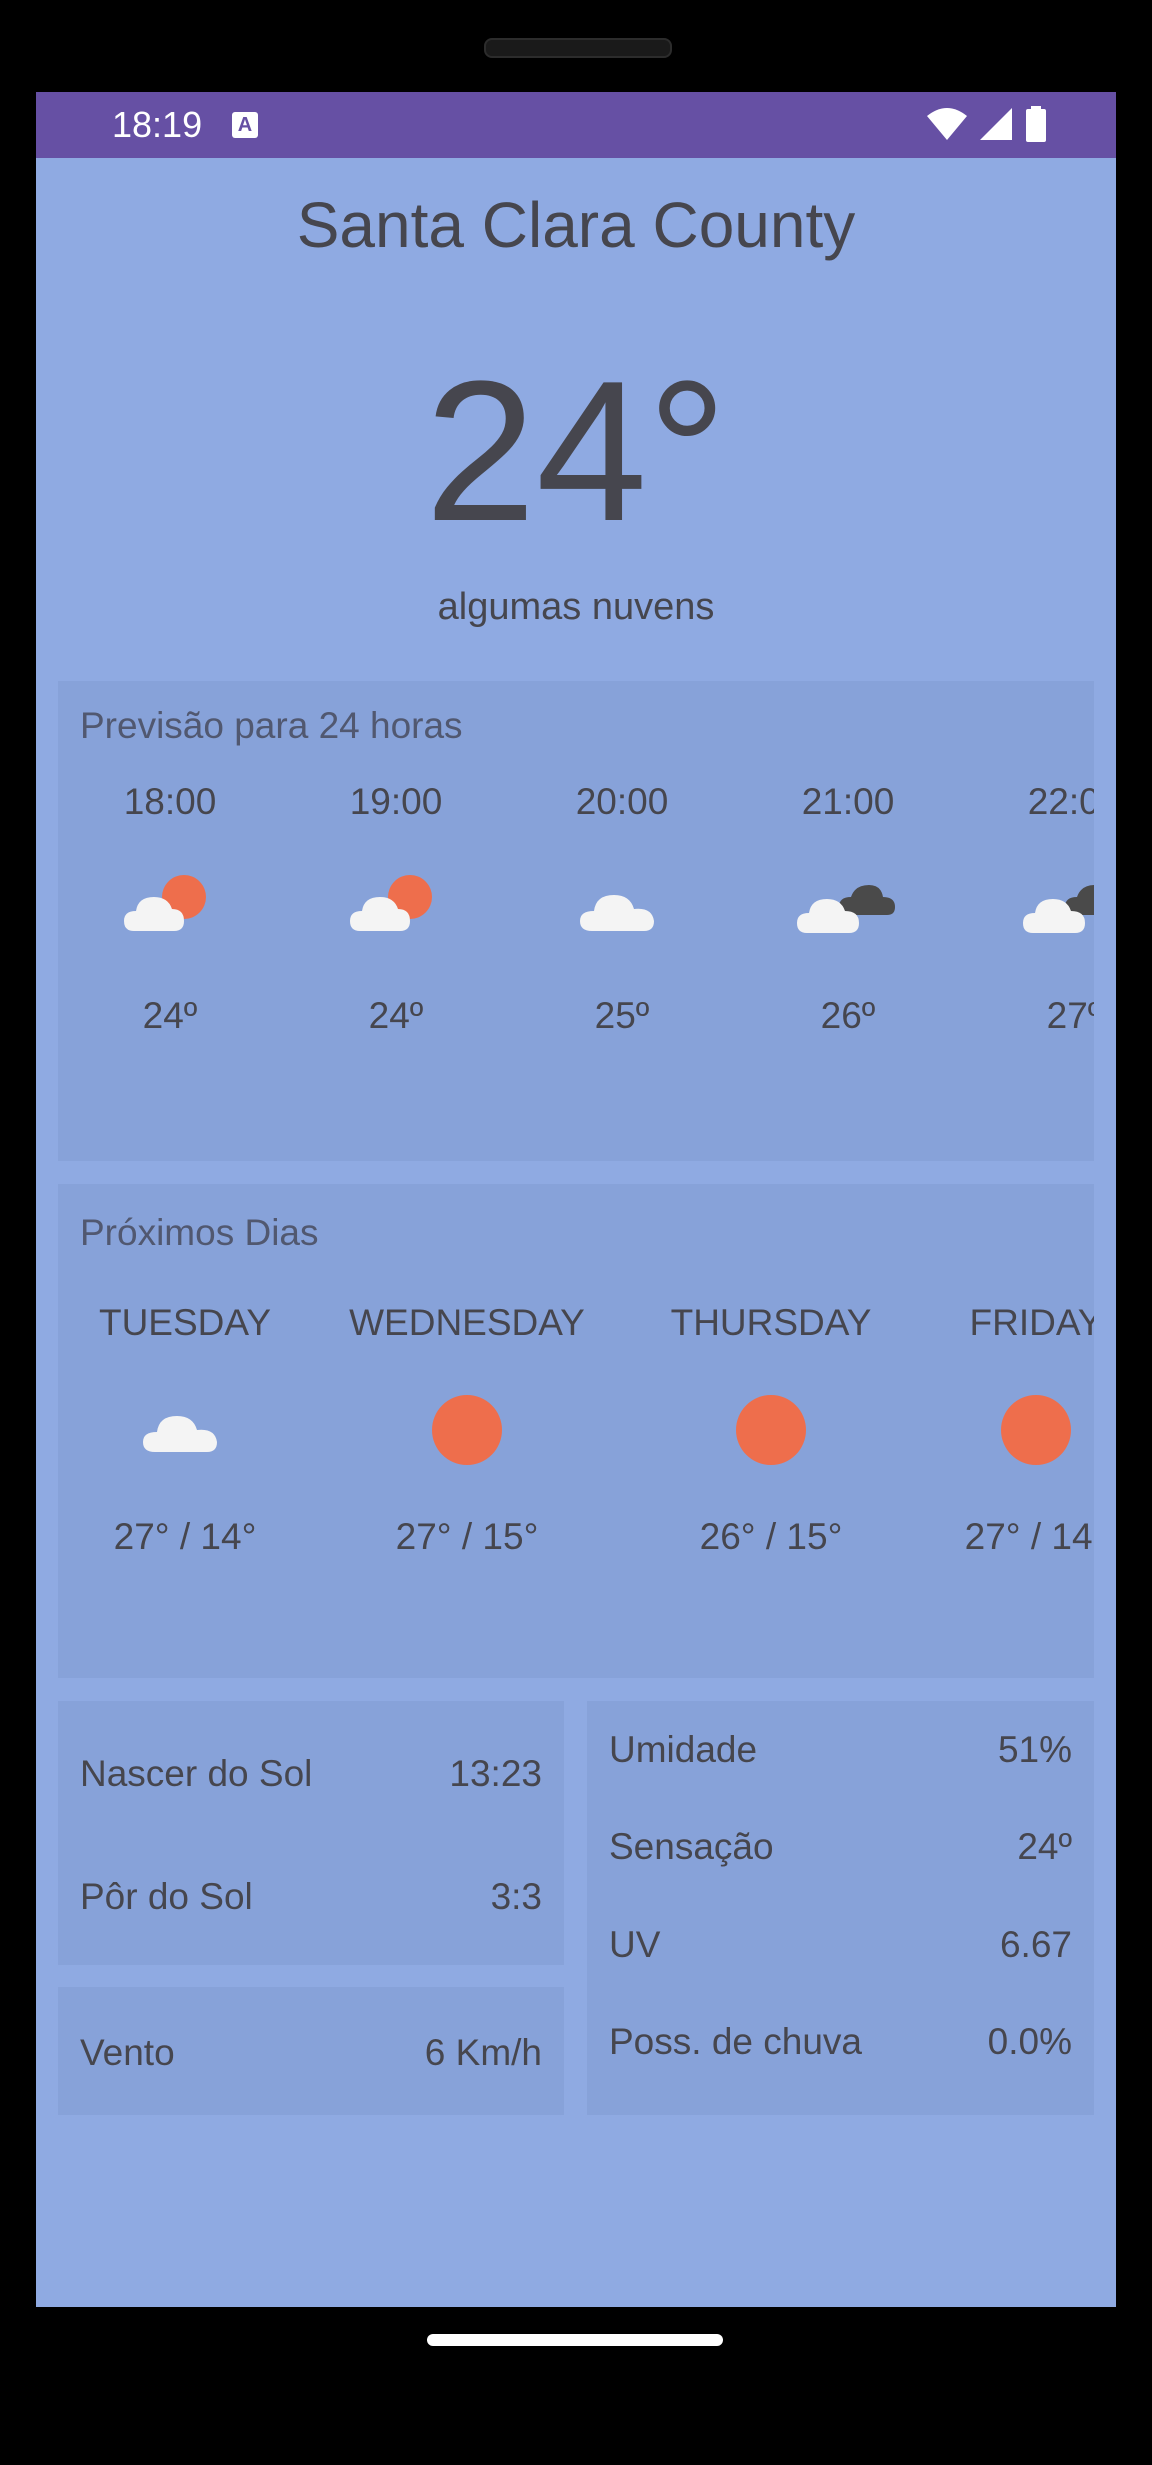 The image size is (1152, 2465). What do you see at coordinates (1031, 1322) in the screenshot?
I see `day-name: FRIDAY` at bounding box center [1031, 1322].